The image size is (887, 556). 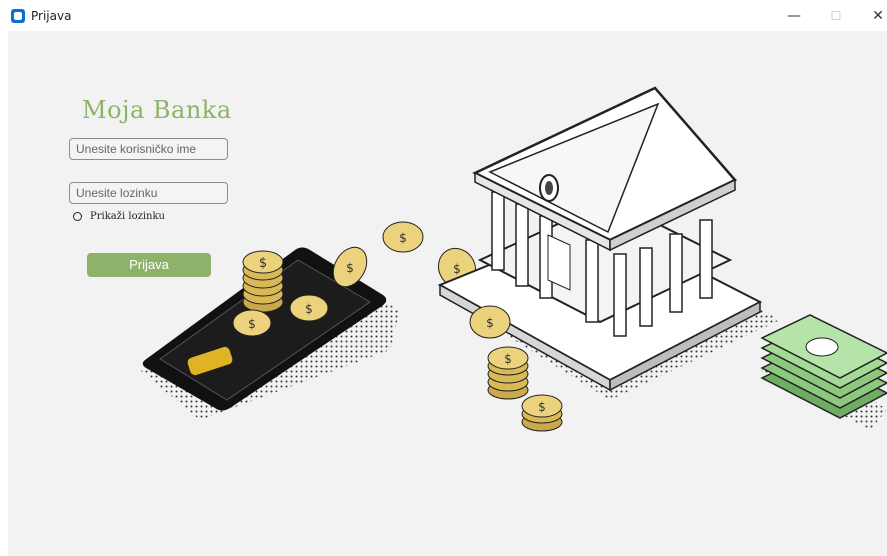 What do you see at coordinates (823, 366) in the screenshot?
I see `banknote-stack-icon` at bounding box center [823, 366].